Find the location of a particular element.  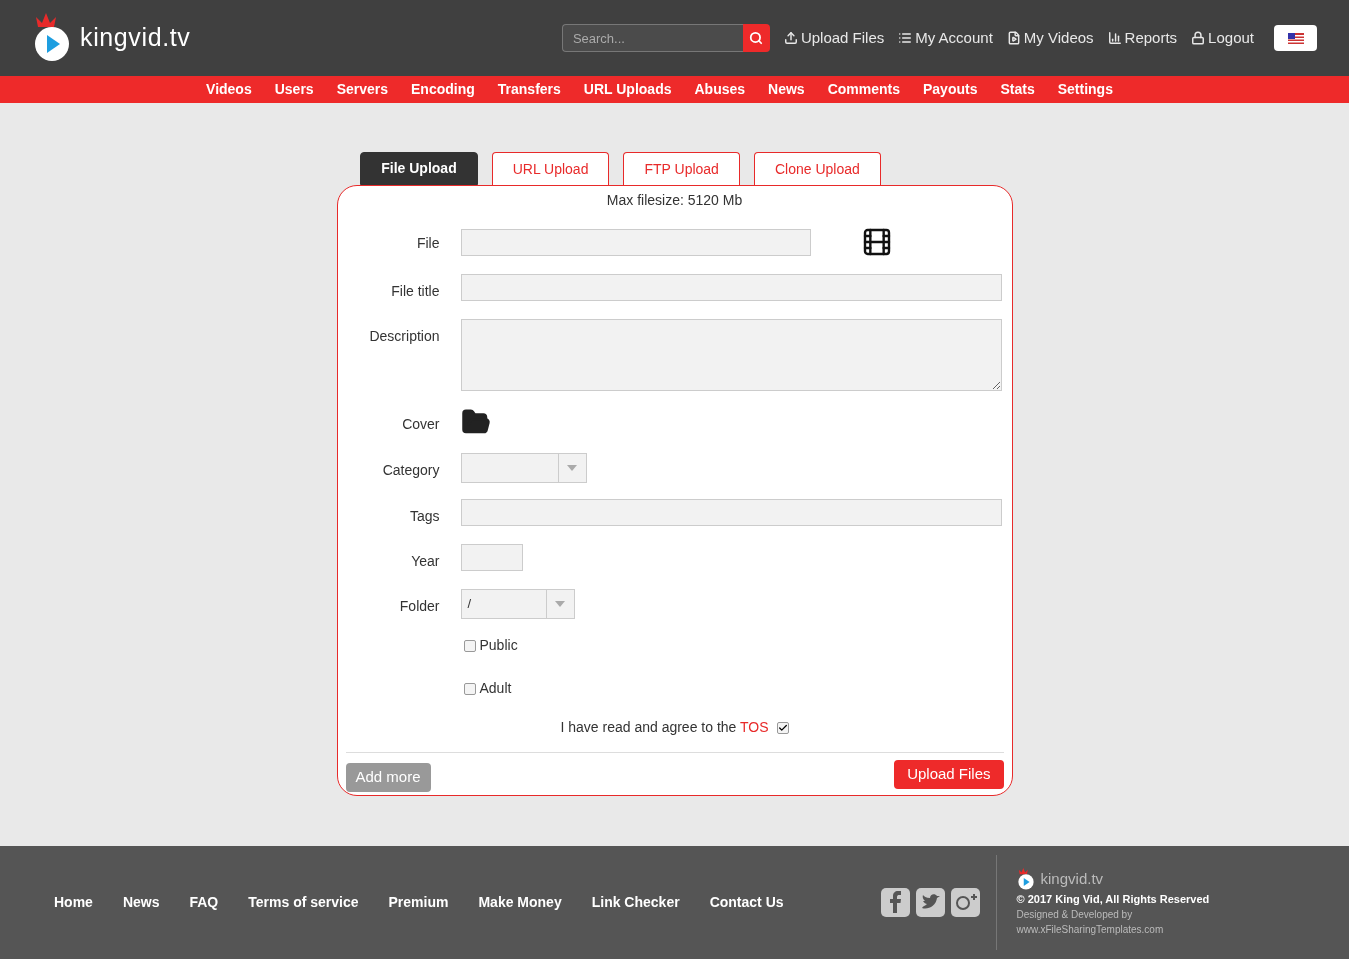

upload-files-button: Upload Files is located at coordinates (949, 774).